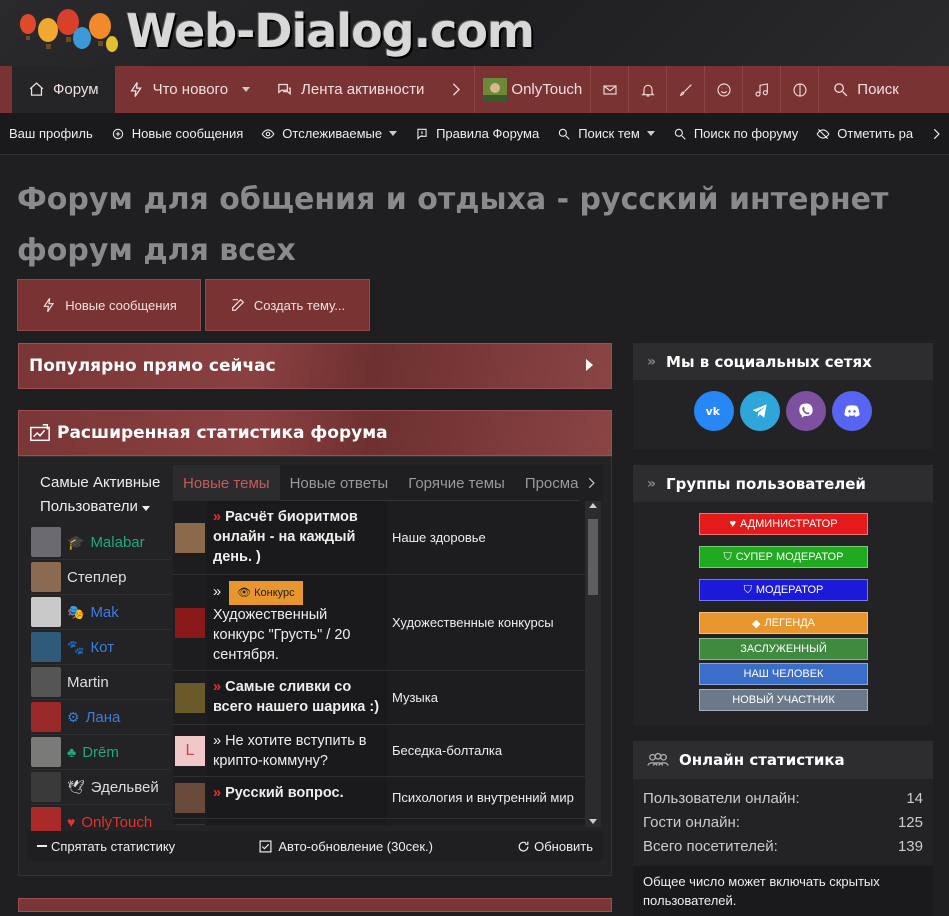 This screenshot has height=916, width=949. What do you see at coordinates (591, 483) in the screenshot?
I see `tabs-scroll-right` at bounding box center [591, 483].